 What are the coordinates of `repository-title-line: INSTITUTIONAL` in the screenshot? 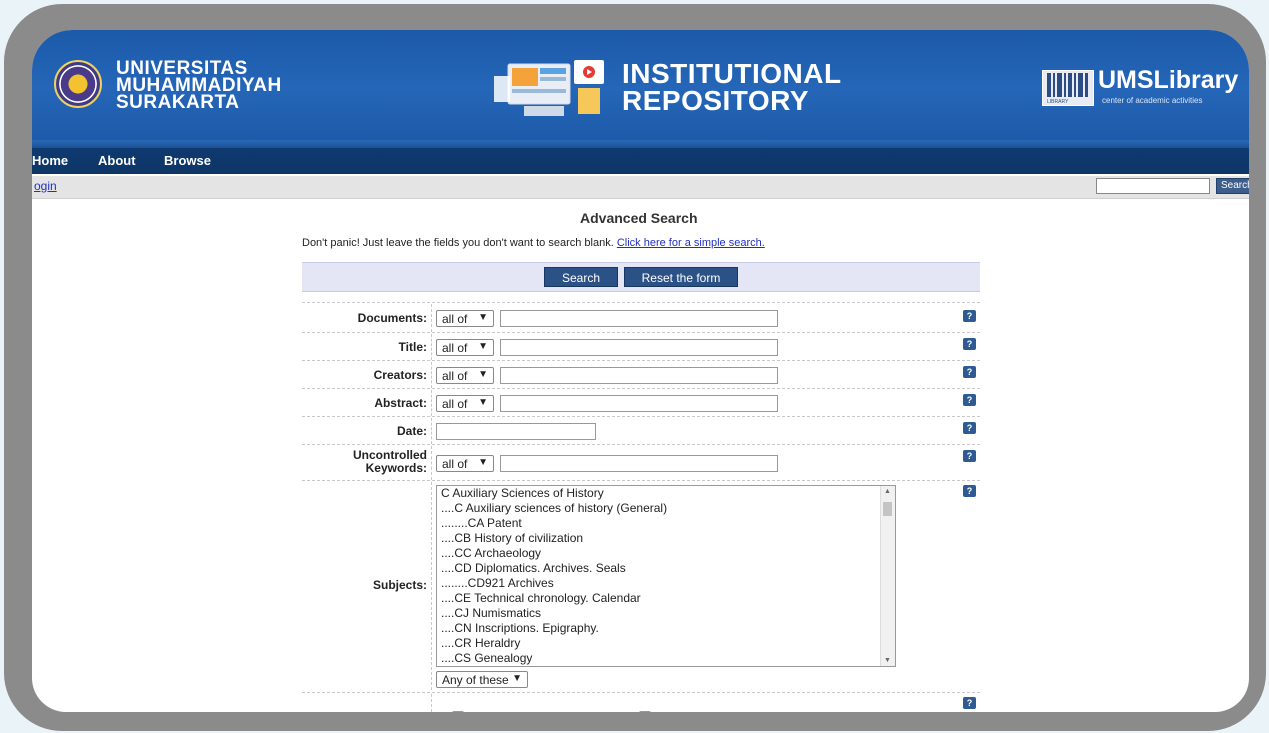 It's located at (732, 73).